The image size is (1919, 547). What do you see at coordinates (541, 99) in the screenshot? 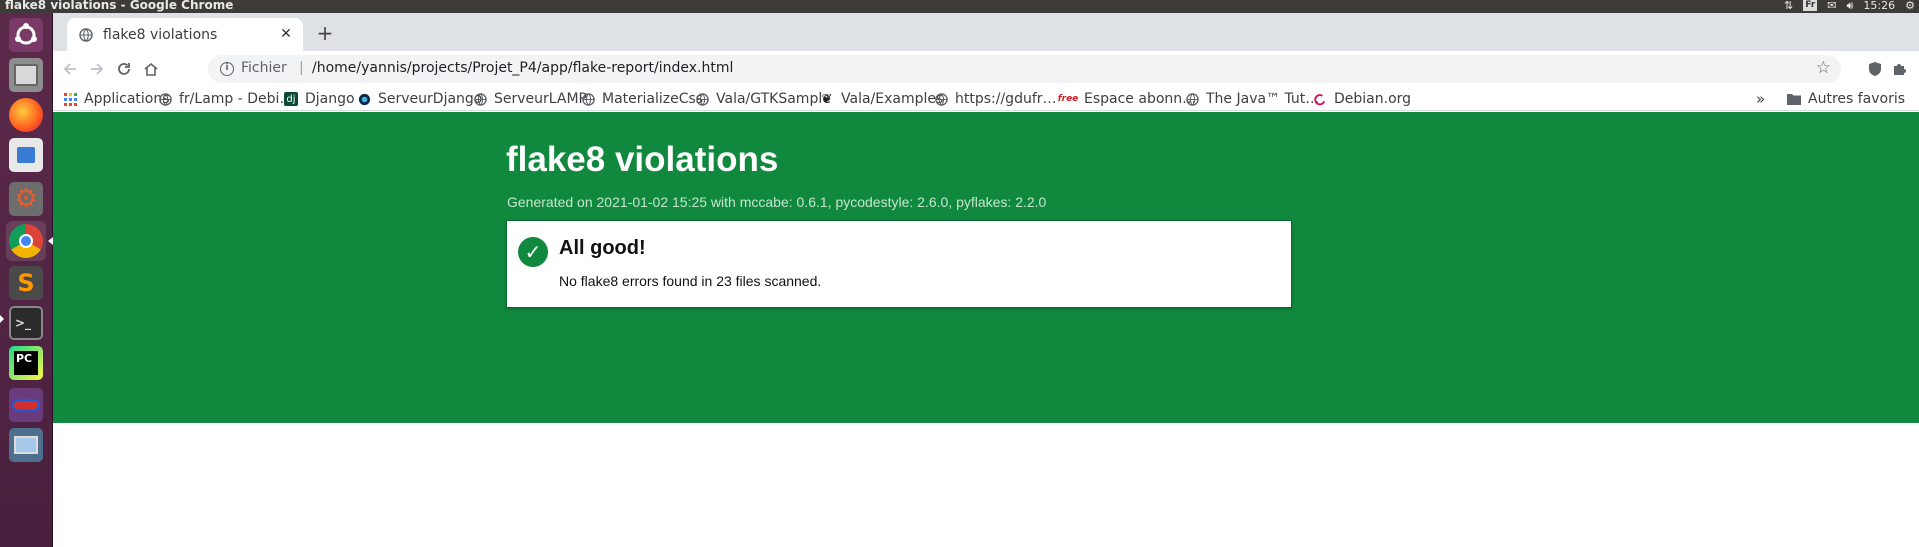
I see `bookmark-label: ServeurLAMP` at bounding box center [541, 99].